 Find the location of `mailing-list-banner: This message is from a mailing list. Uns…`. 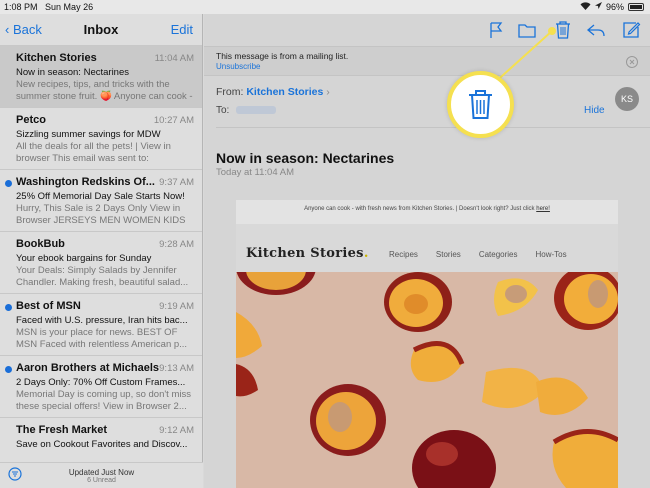

mailing-list-banner: This message is from a mailing list. Uns… is located at coordinates (427, 61).